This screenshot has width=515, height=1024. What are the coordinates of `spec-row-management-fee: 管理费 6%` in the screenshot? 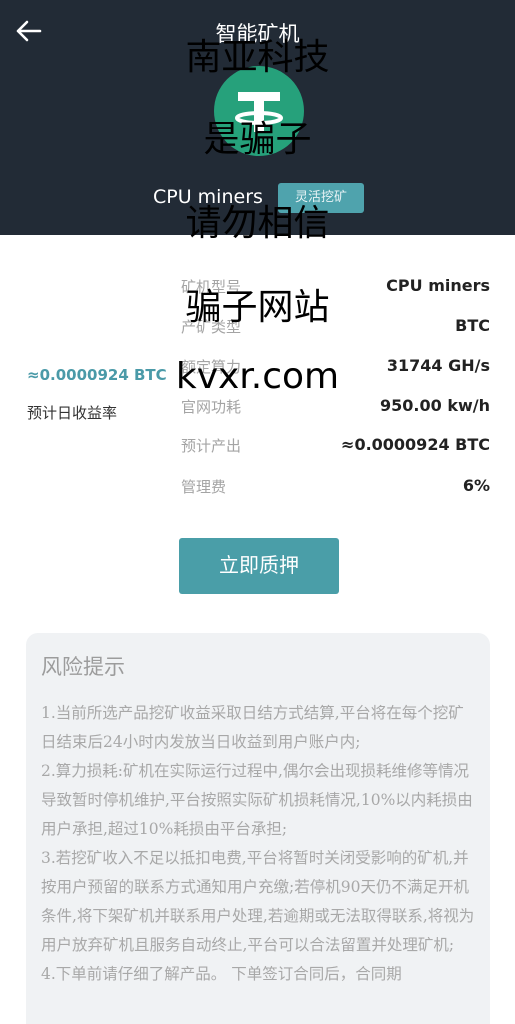 It's located at (335, 488).